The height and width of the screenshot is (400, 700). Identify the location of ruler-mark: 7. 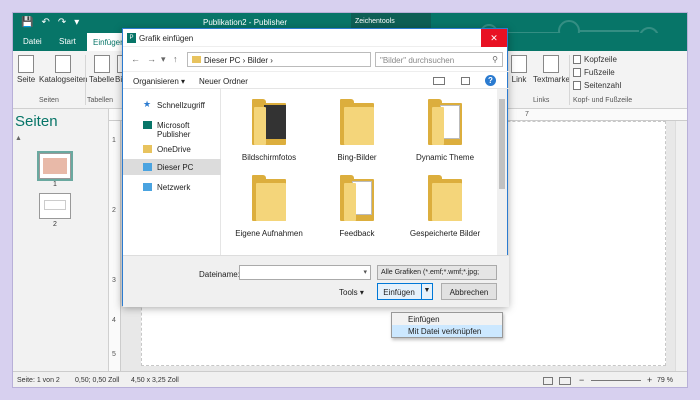
(527, 114).